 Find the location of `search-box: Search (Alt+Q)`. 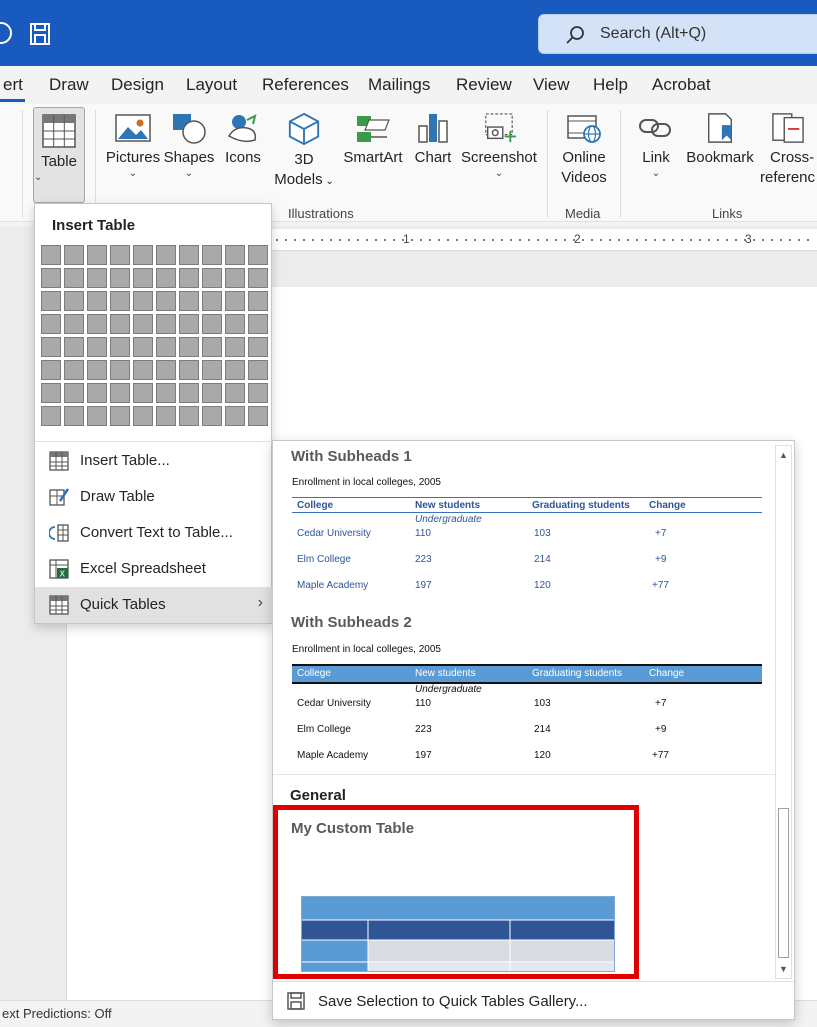

search-box: Search (Alt+Q) is located at coordinates (677, 34).